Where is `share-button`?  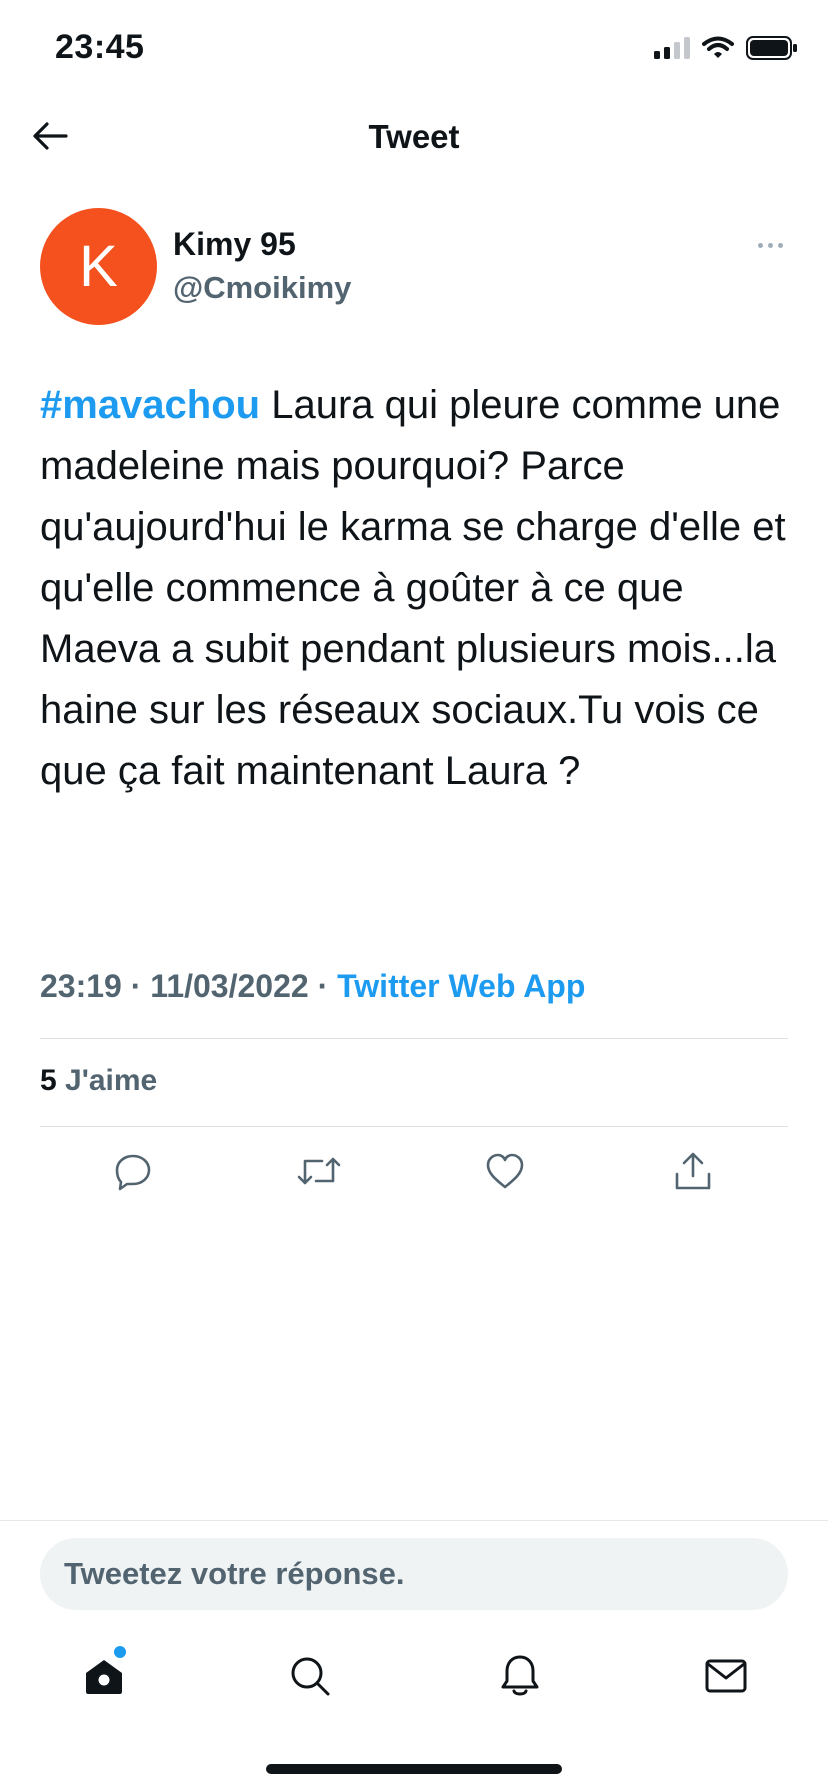
share-button is located at coordinates (693, 1173).